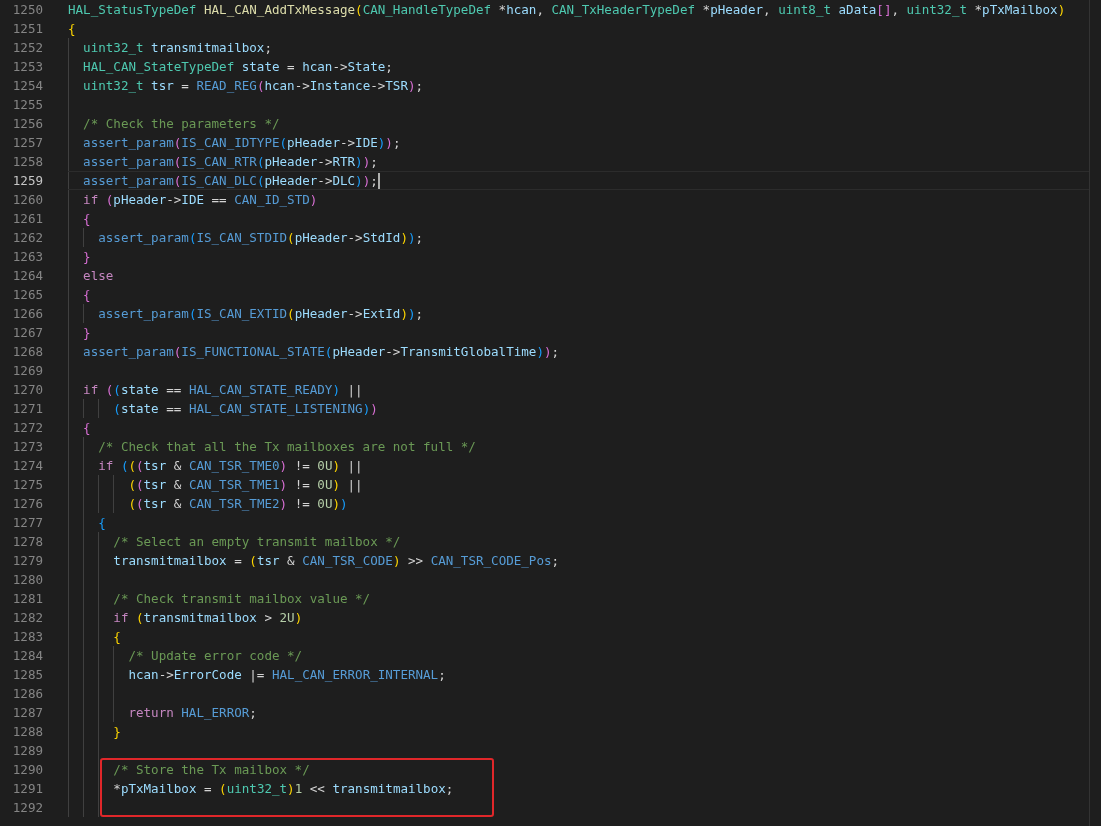  Describe the element at coordinates (321, 352) in the screenshot. I see `code-line: assert_param(IS_FUNCTIONAL_STATE(pHeader->TransmitGlobalTime));` at that location.